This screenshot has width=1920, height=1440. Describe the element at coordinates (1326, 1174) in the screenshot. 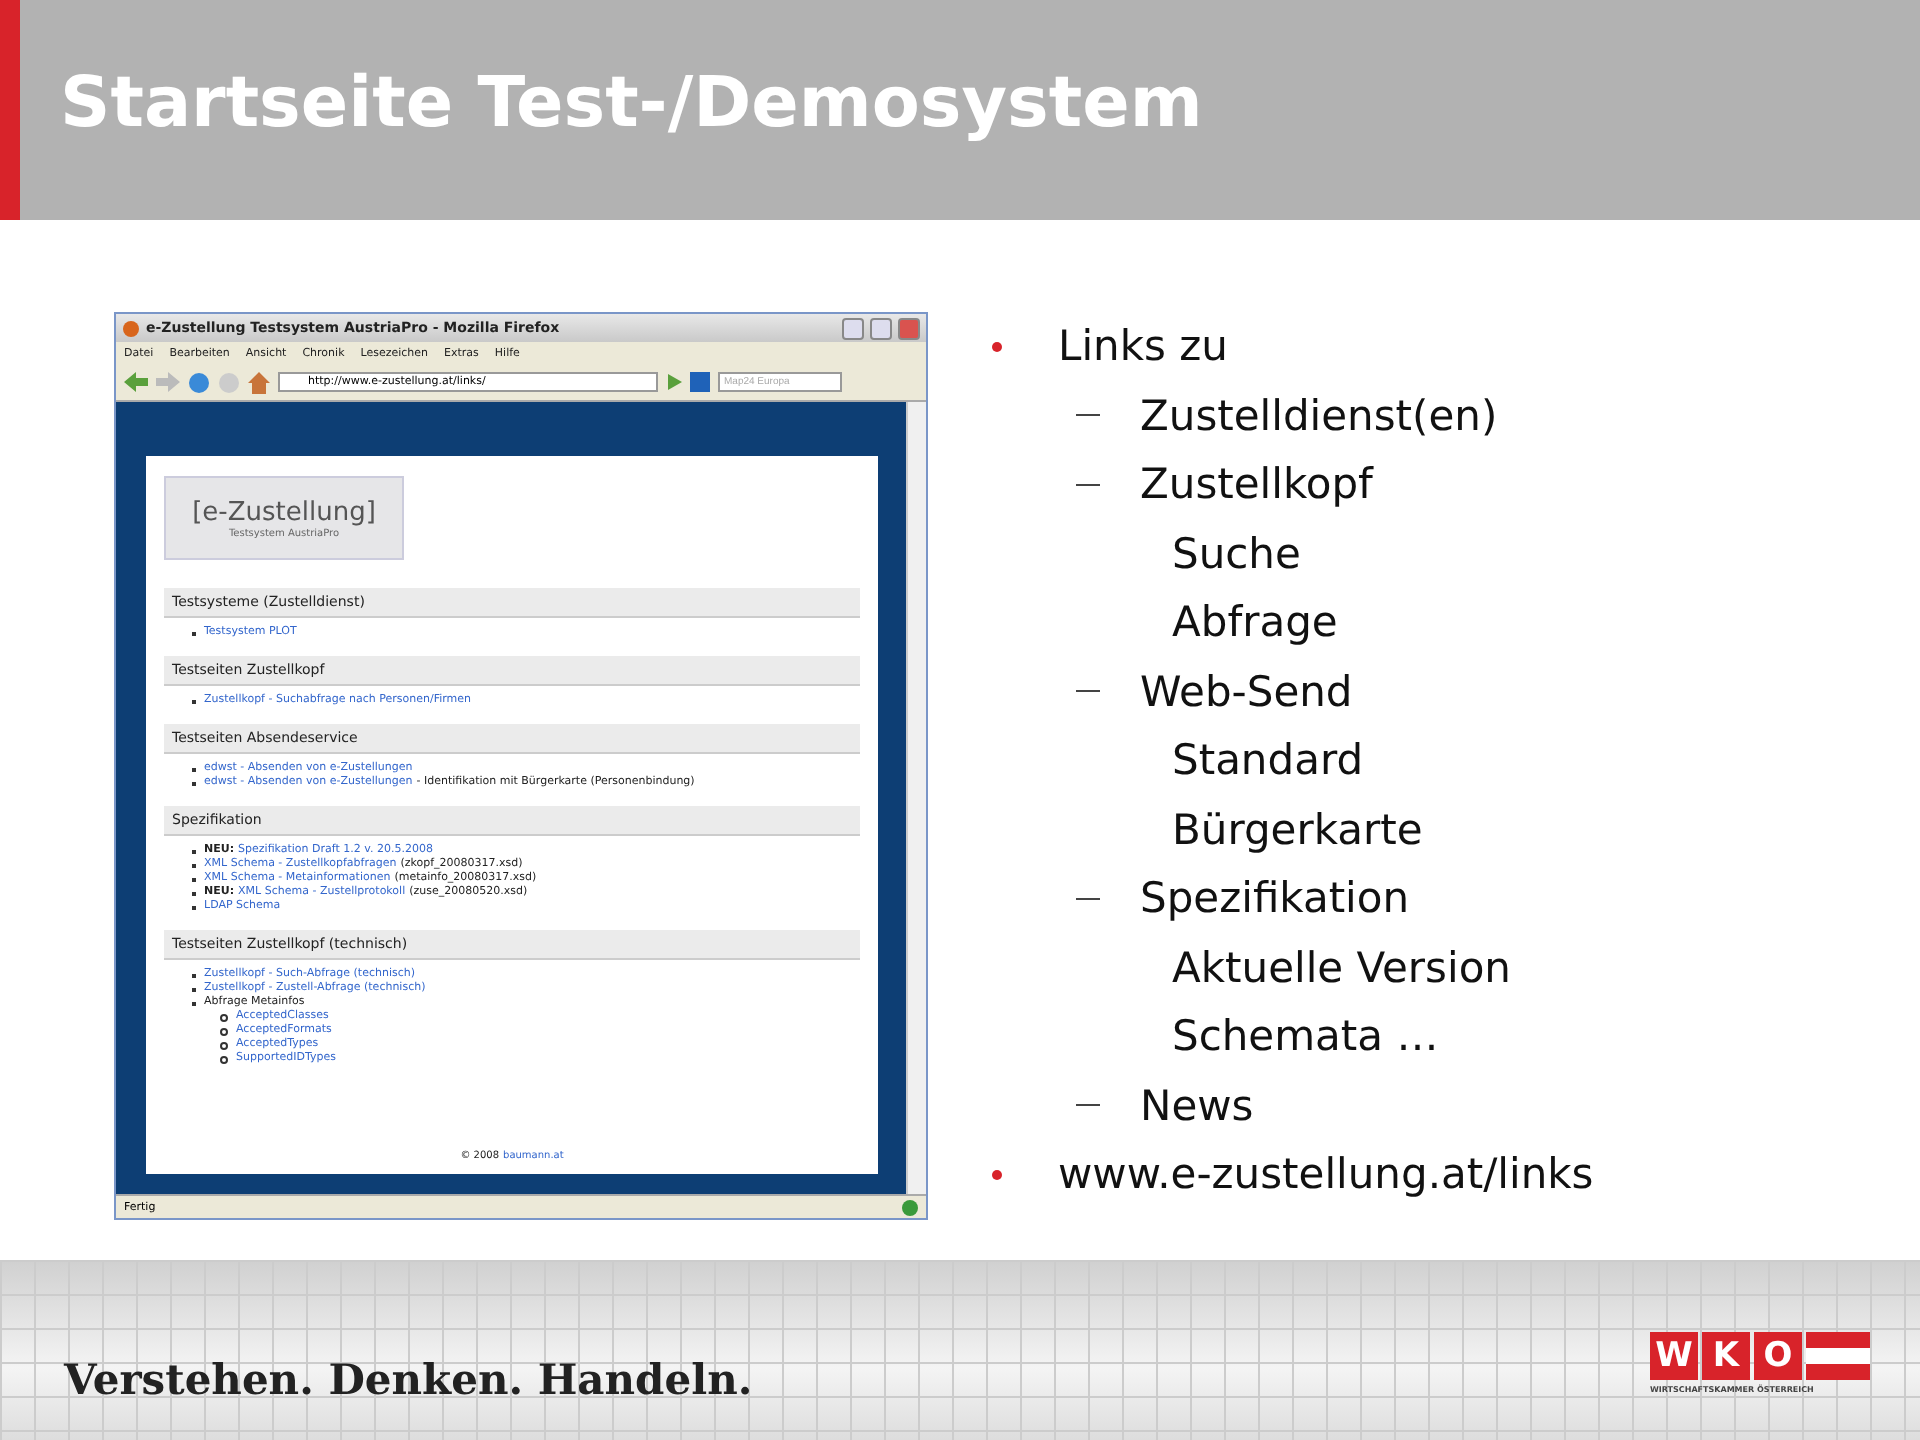

I see `bullet-text: www.e-zustellung.at/links` at that location.